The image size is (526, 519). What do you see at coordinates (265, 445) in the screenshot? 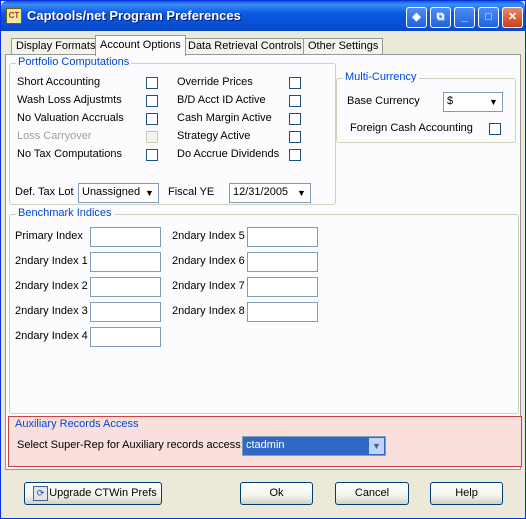
I see `super-rep-value: ctadmin` at bounding box center [265, 445].